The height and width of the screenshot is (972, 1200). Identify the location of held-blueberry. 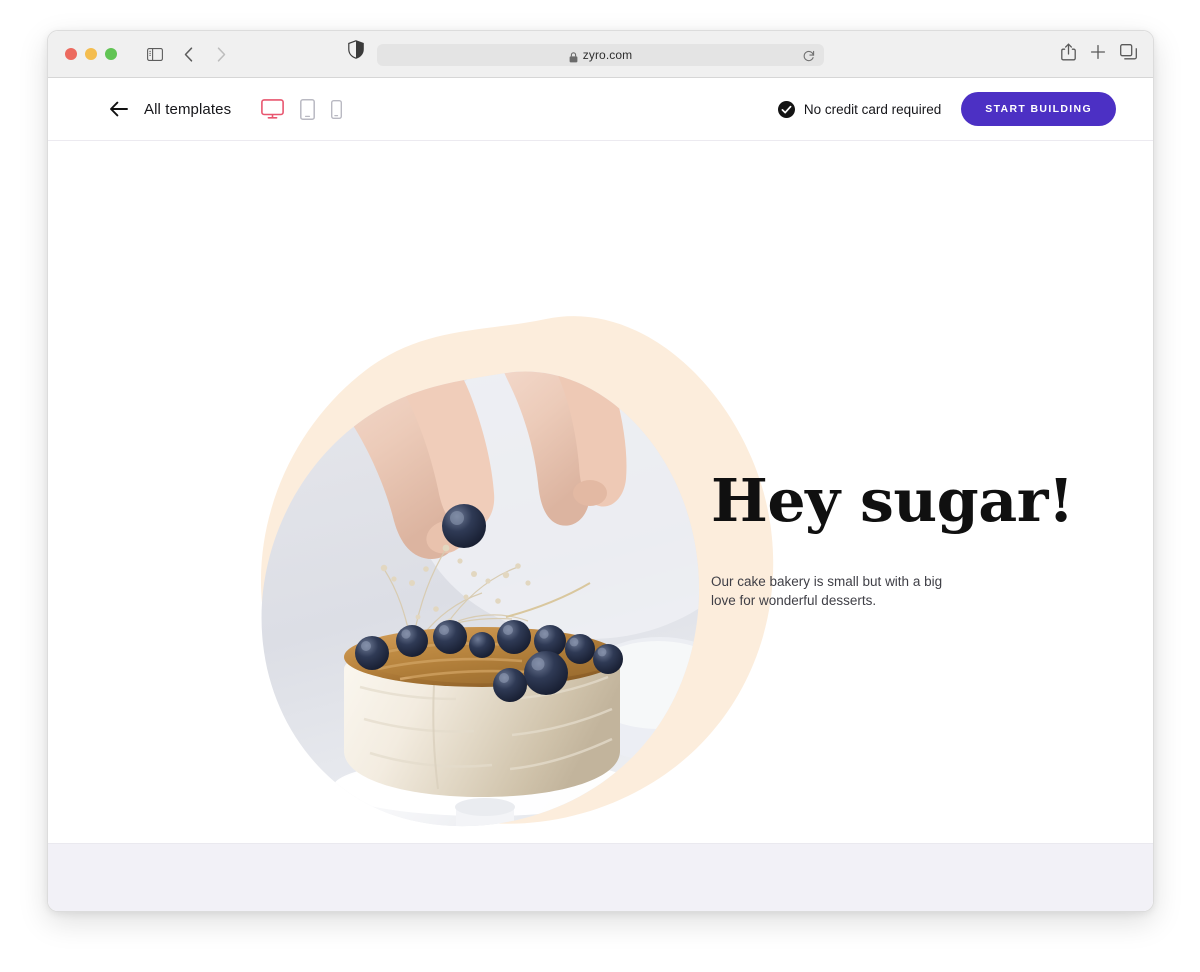
(464, 526).